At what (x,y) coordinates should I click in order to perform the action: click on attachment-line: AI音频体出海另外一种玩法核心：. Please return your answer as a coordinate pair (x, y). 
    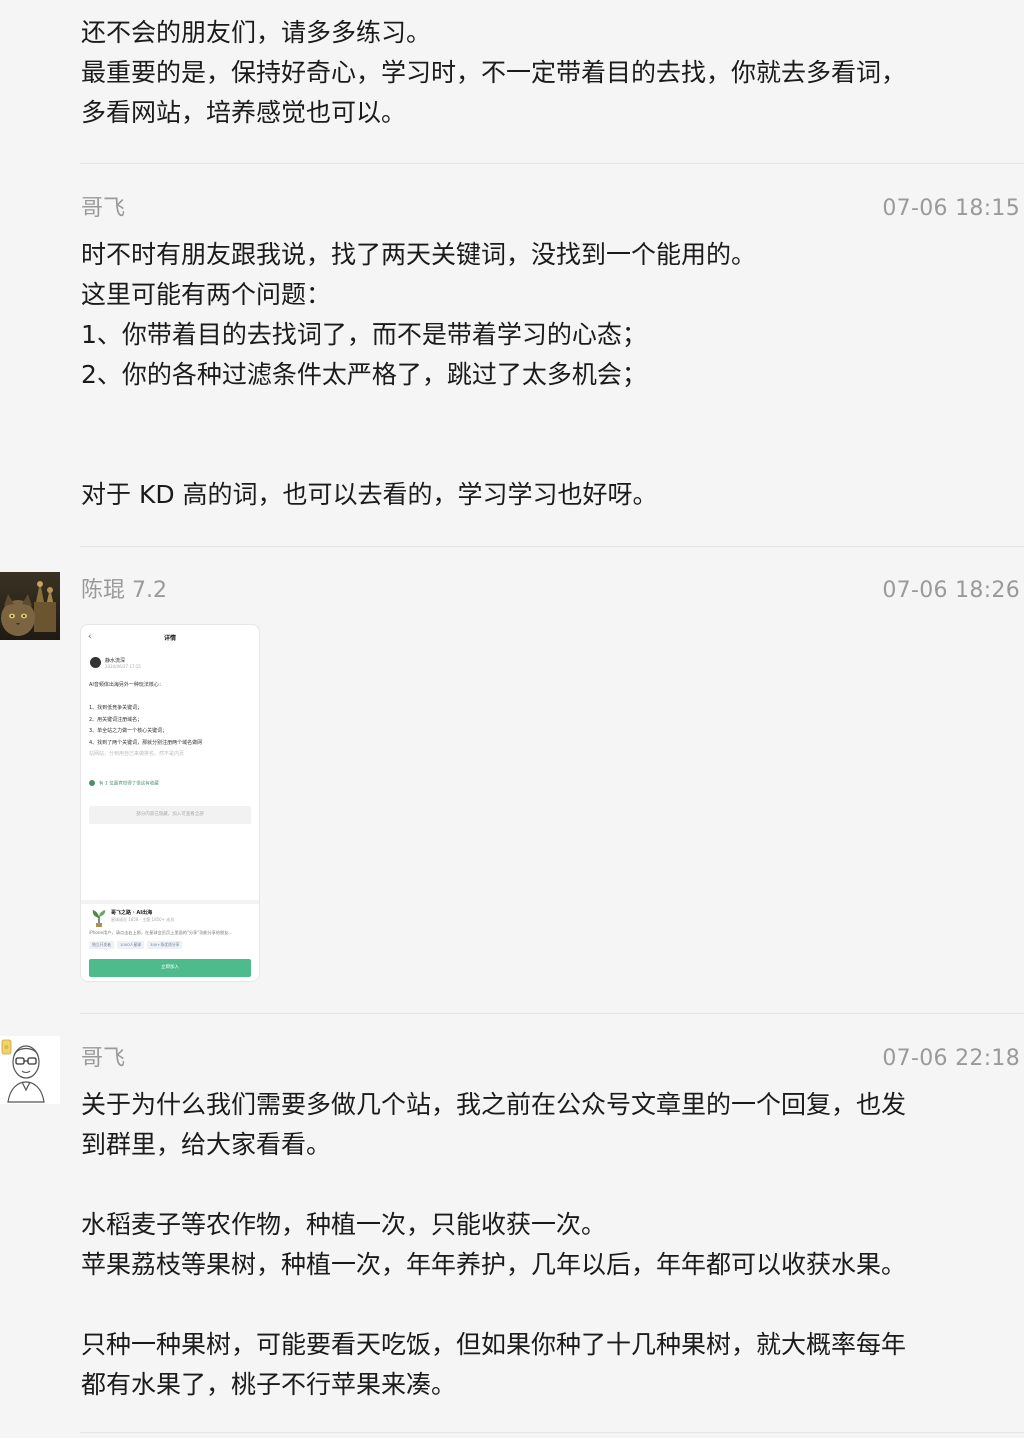
    Looking at the image, I should click on (126, 685).